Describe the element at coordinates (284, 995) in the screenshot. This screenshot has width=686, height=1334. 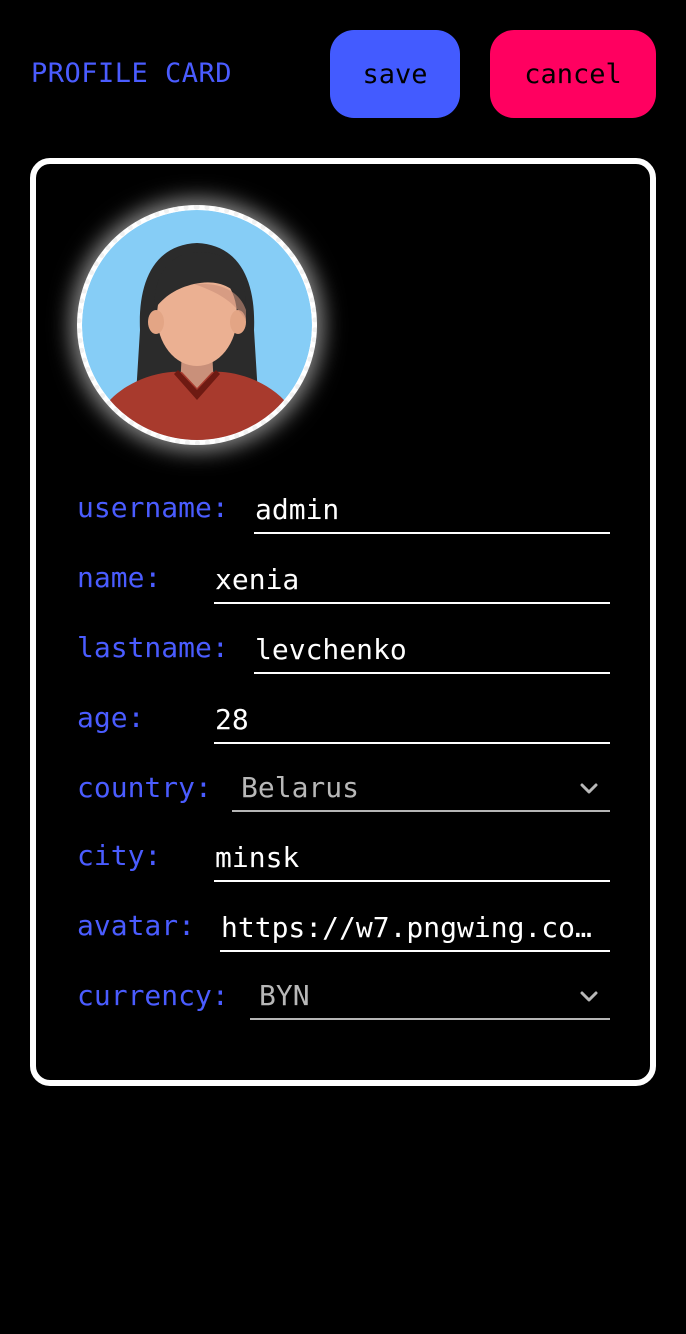
I see `currency-select-value: BYN` at that location.